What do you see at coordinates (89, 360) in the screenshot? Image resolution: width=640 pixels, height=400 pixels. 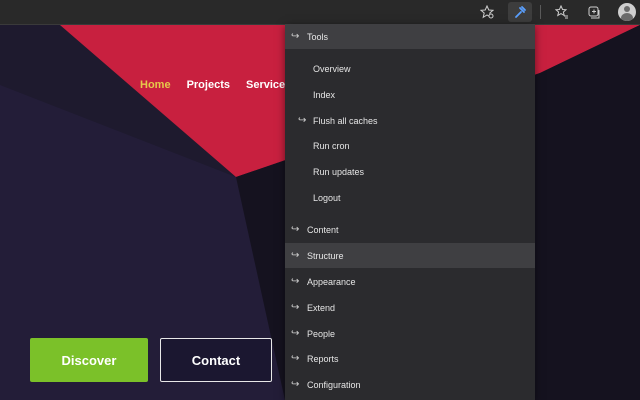 I see `discover-button: Discover` at bounding box center [89, 360].